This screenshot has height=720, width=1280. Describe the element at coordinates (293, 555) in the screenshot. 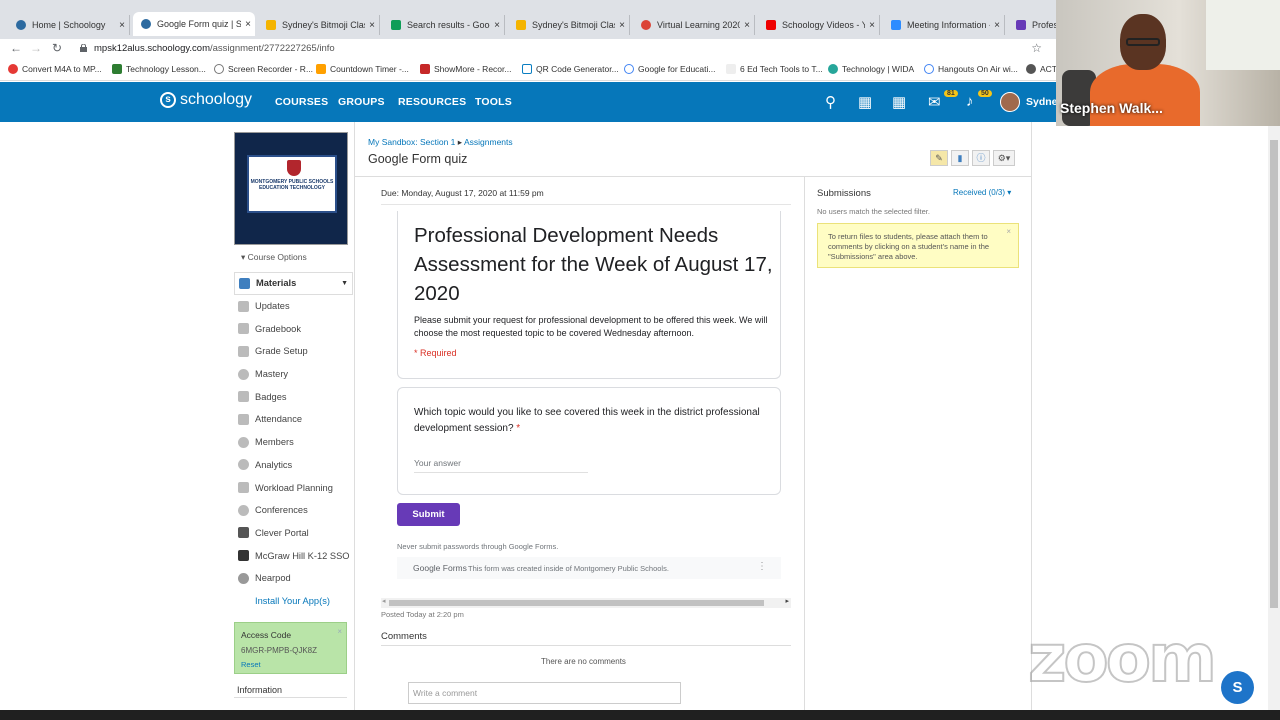

I see `sidebar-item-mcgraw-hill: McGraw Hill K-12 SSO` at that location.